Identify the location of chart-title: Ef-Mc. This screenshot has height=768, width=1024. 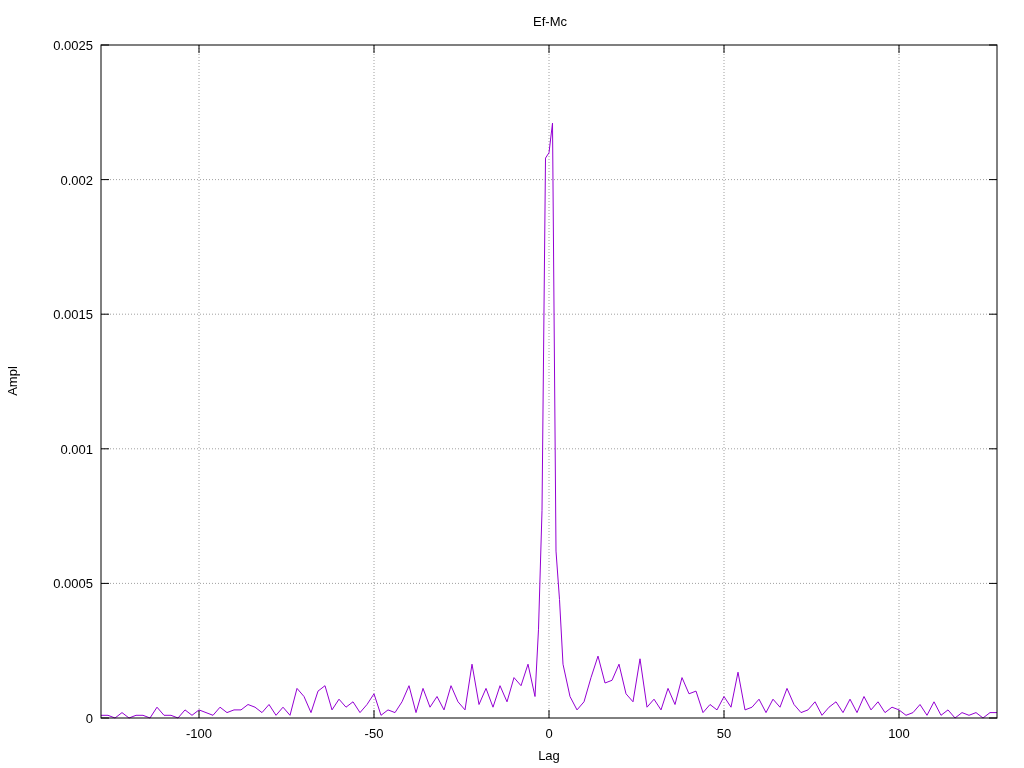
(550, 21).